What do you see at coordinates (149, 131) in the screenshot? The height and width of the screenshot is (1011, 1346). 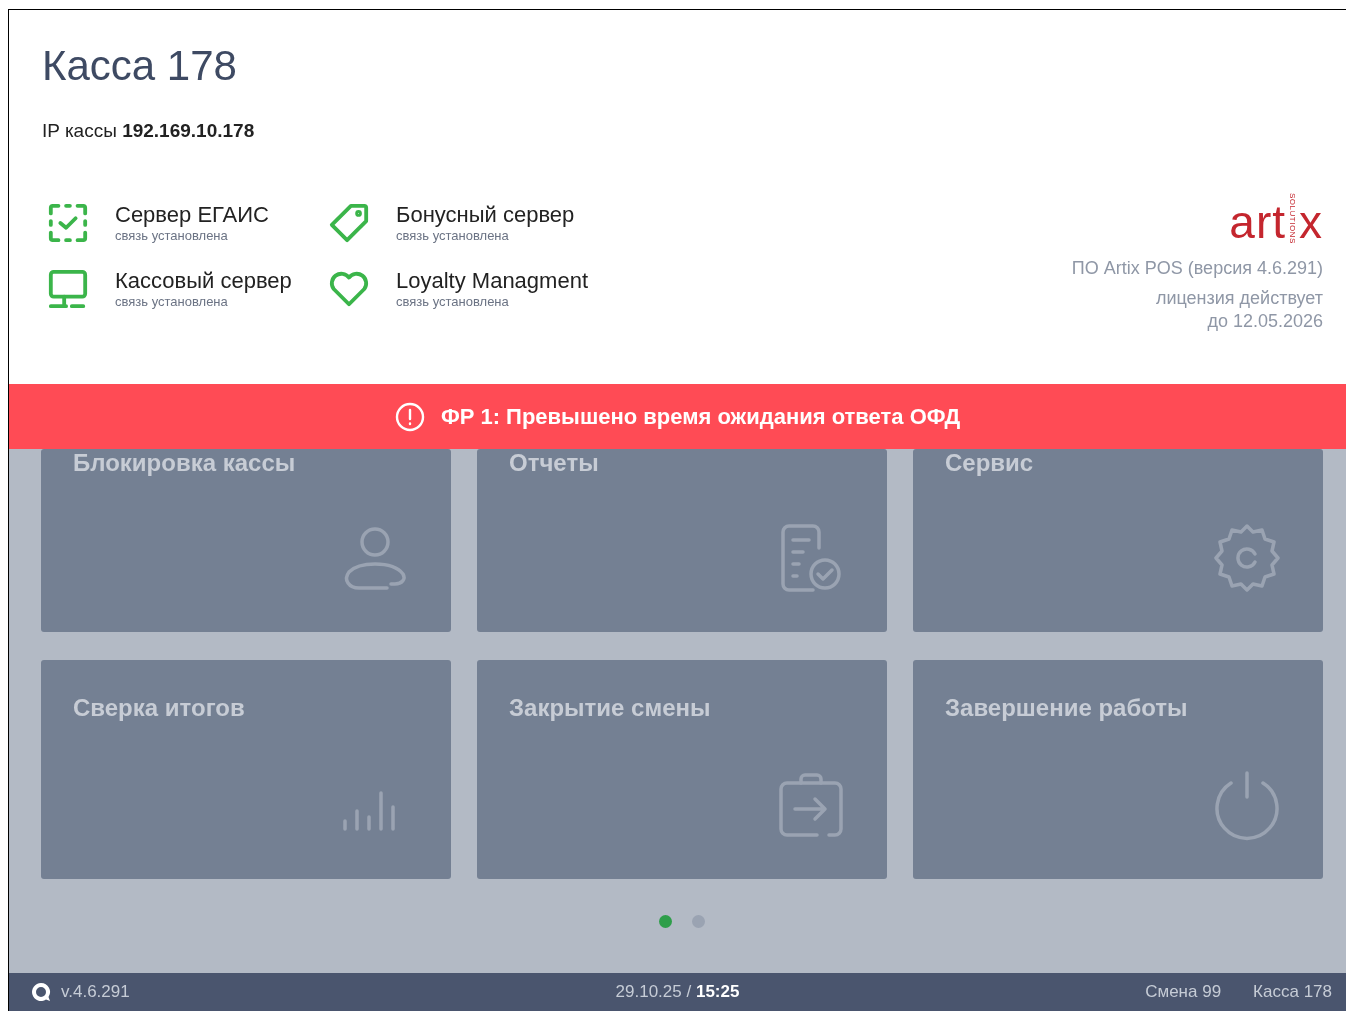 I see `ip-address: IP кассы 192.169.10.178` at bounding box center [149, 131].